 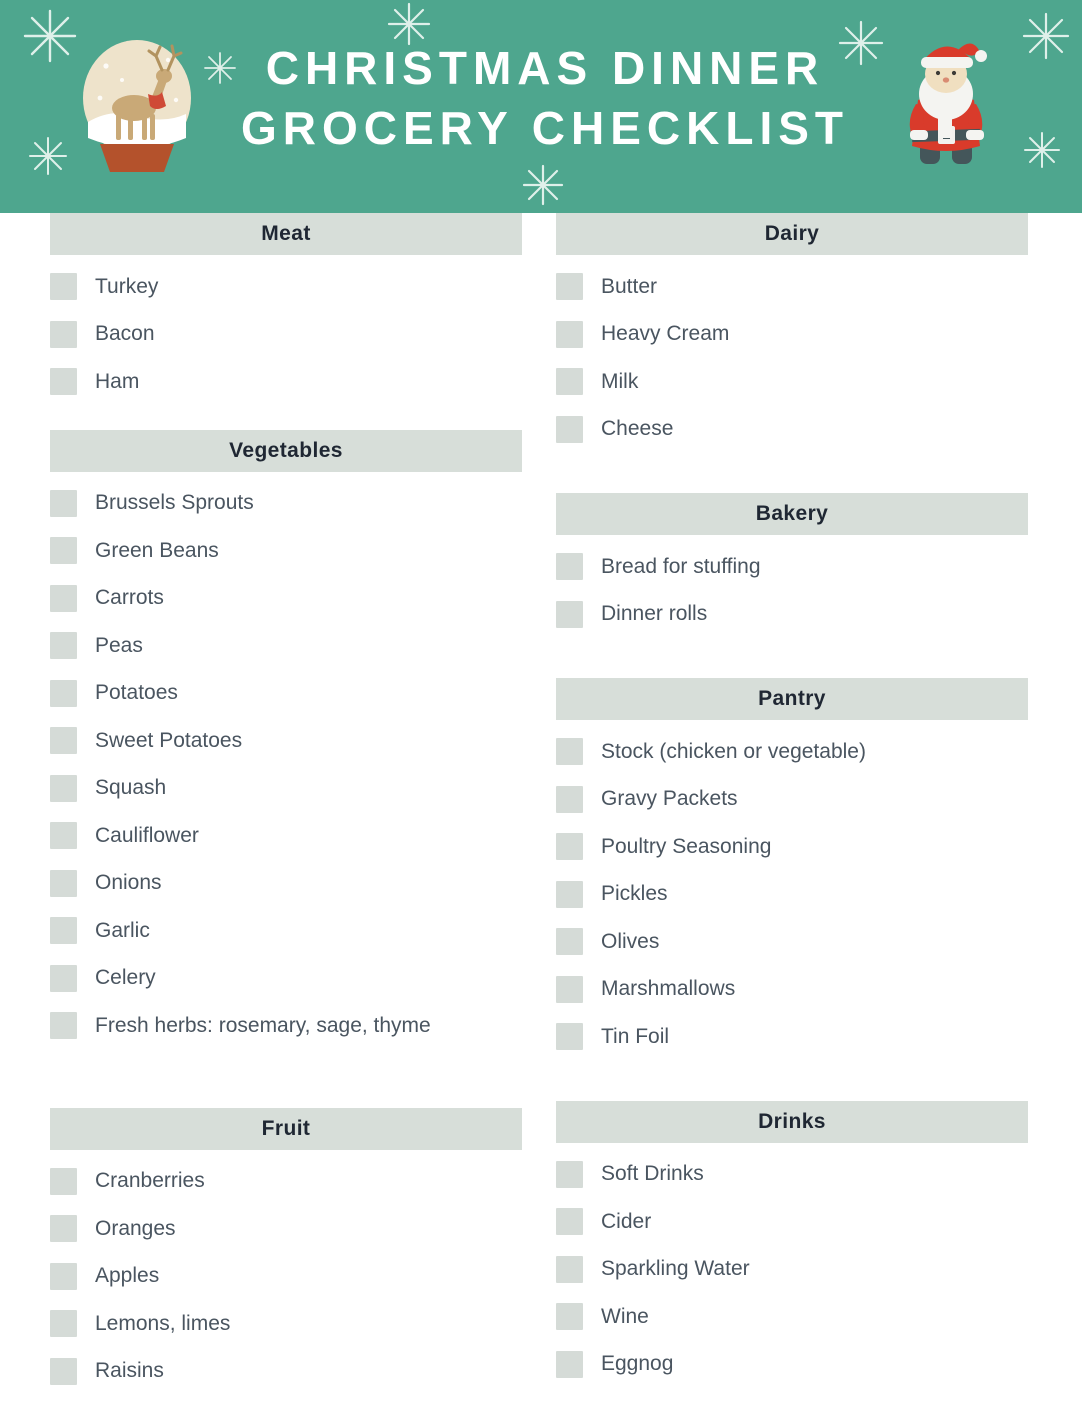 I want to click on checklist-item: Carrots, so click(x=286, y=599).